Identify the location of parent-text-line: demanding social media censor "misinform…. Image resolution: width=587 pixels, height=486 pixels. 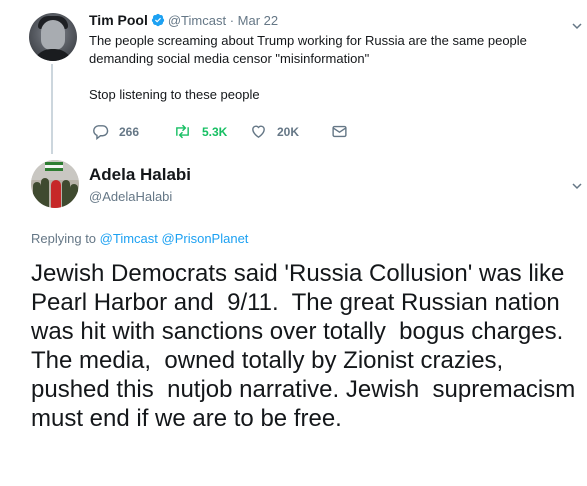
(229, 58).